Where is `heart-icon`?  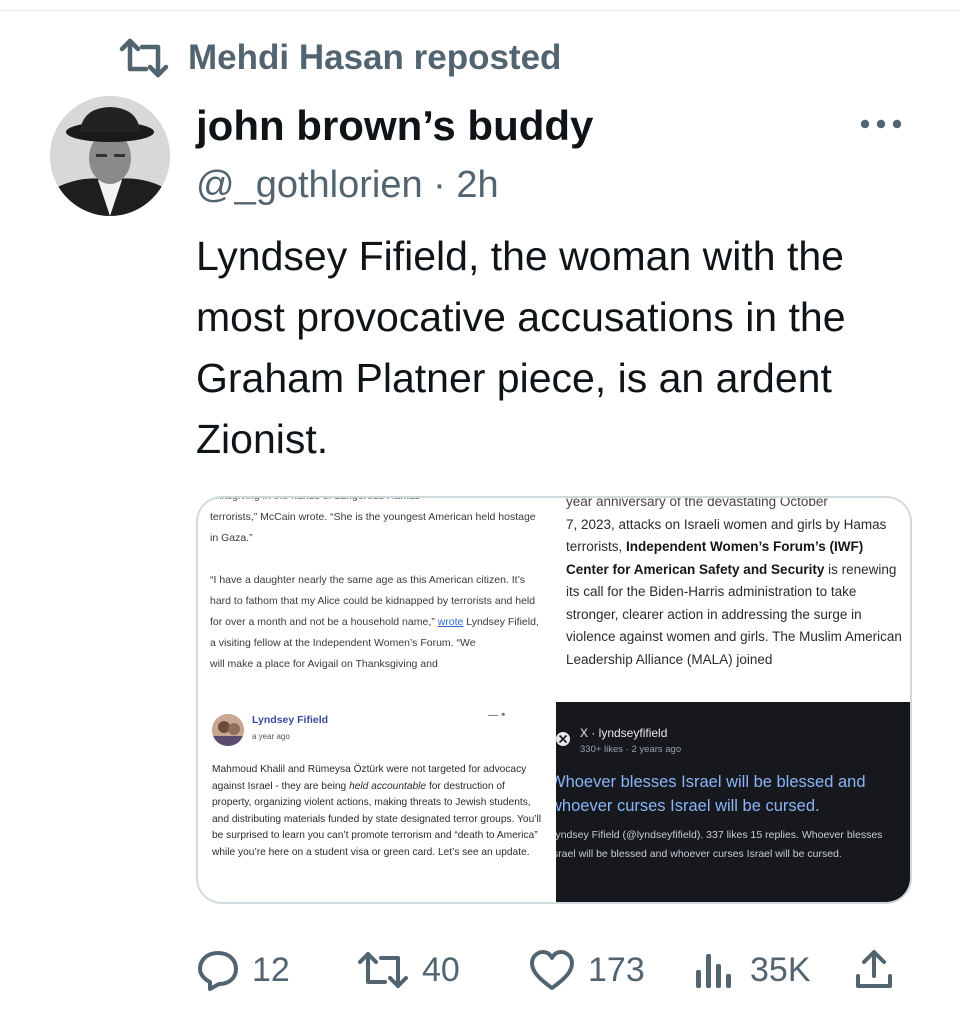 heart-icon is located at coordinates (552, 970).